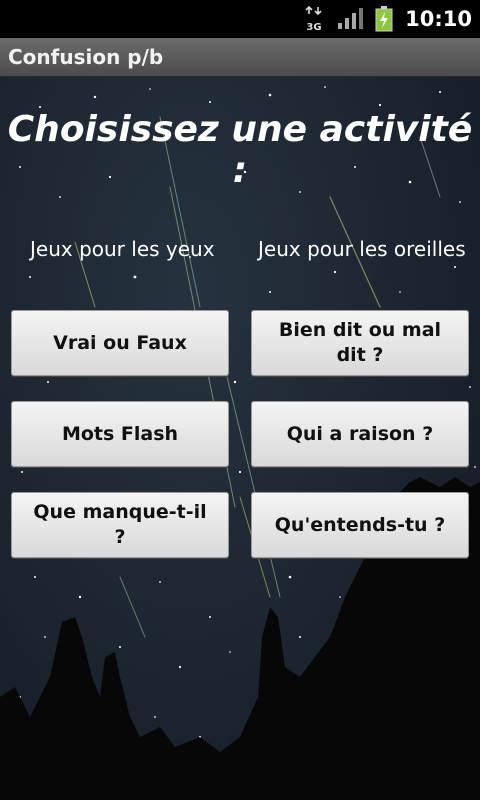 This screenshot has width=480, height=800. Describe the element at coordinates (360, 525) in the screenshot. I see `qu-entends-tu-button: Qu'entends-tu ?` at that location.